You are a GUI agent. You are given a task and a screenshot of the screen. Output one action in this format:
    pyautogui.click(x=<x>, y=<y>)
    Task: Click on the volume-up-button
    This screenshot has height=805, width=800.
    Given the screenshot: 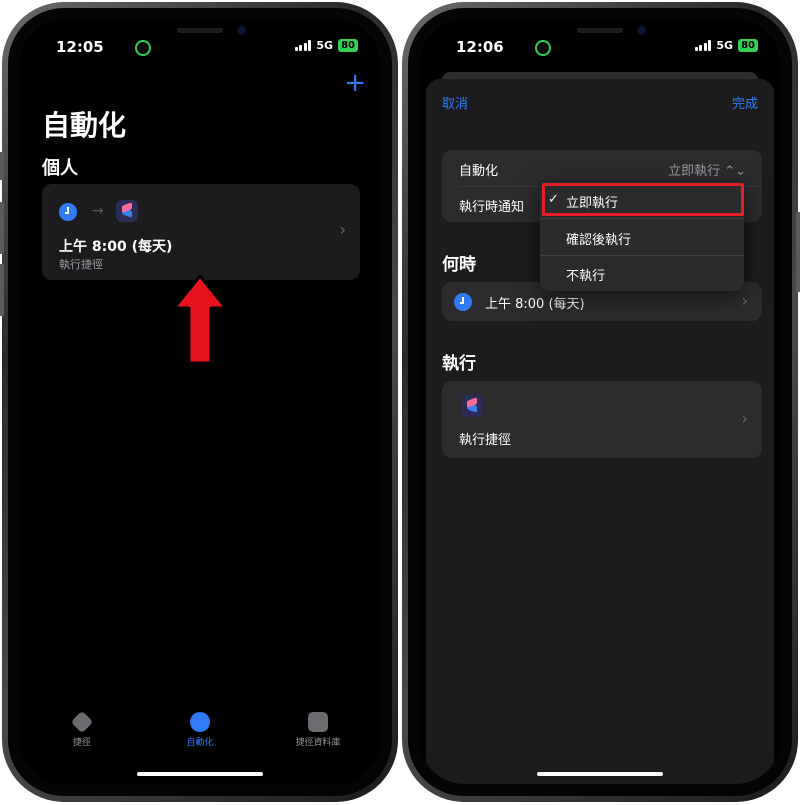 What is the action you would take?
    pyautogui.click(x=2, y=228)
    